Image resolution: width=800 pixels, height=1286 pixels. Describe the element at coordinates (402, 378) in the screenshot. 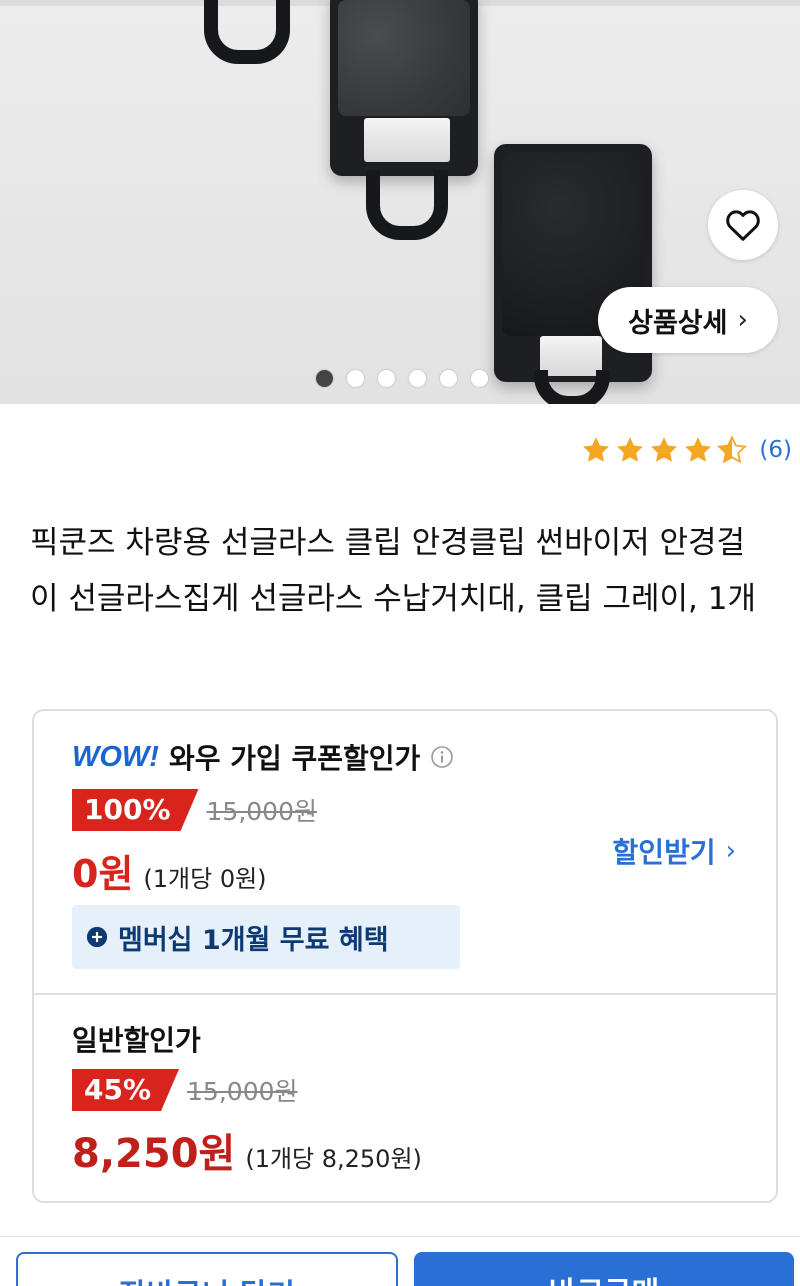

I see `carousel-indicator` at that location.